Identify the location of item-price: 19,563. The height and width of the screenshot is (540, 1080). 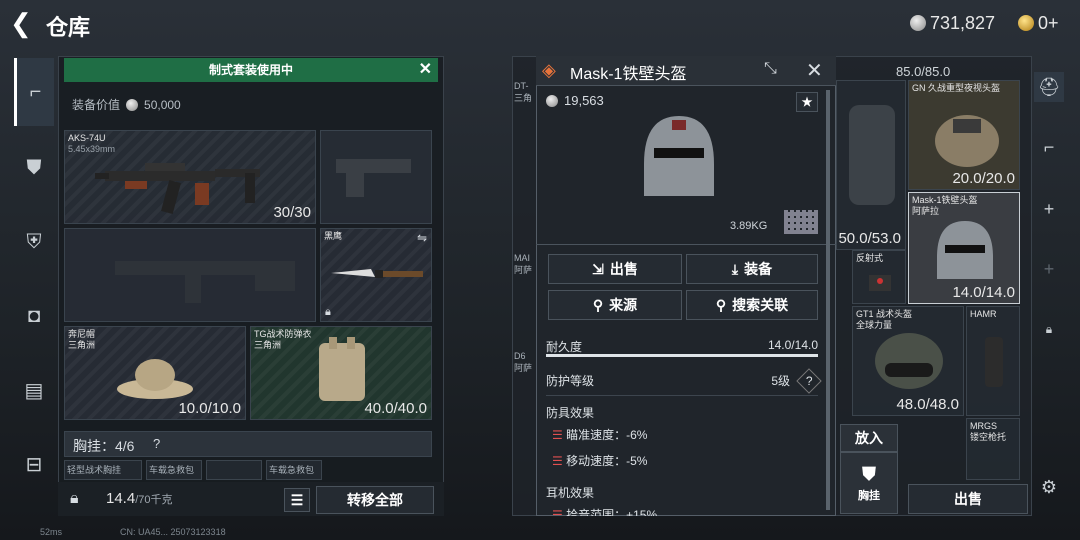
(575, 100).